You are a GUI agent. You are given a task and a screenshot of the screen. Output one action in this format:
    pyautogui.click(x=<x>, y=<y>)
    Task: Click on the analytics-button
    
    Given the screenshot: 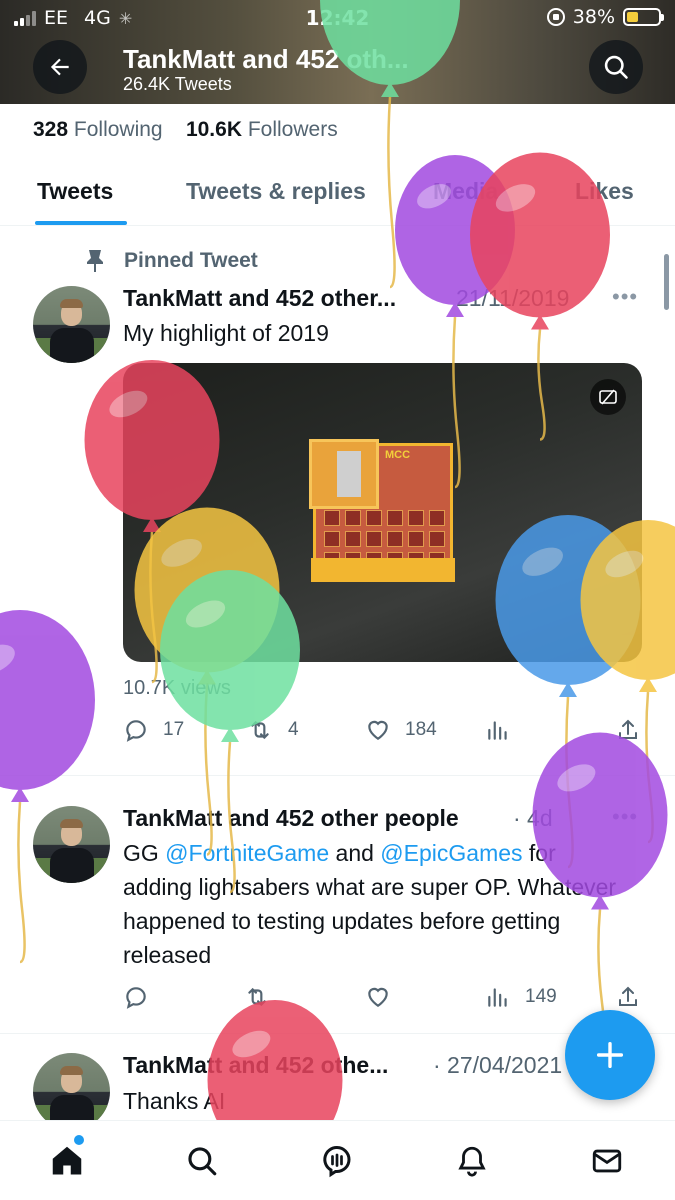 What is the action you would take?
    pyautogui.click(x=498, y=730)
    